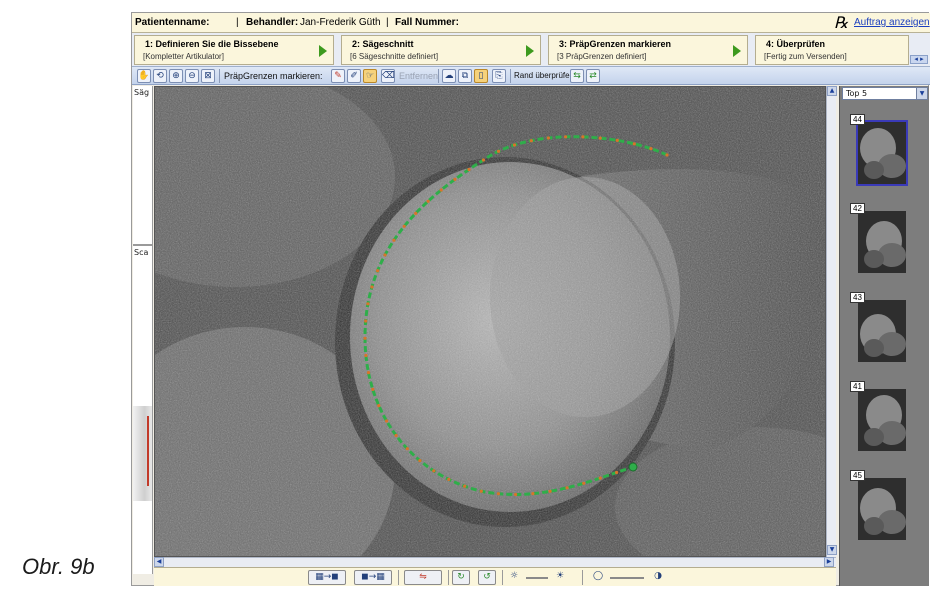 Image resolution: width=940 pixels, height=600 pixels. What do you see at coordinates (919, 59) in the screenshot?
I see `steps-scroll-arrows: ◂ ▸` at bounding box center [919, 59].